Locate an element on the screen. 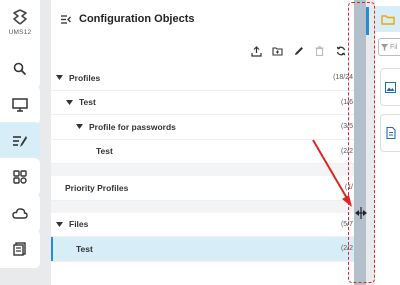  search-icon is located at coordinates (20, 69).